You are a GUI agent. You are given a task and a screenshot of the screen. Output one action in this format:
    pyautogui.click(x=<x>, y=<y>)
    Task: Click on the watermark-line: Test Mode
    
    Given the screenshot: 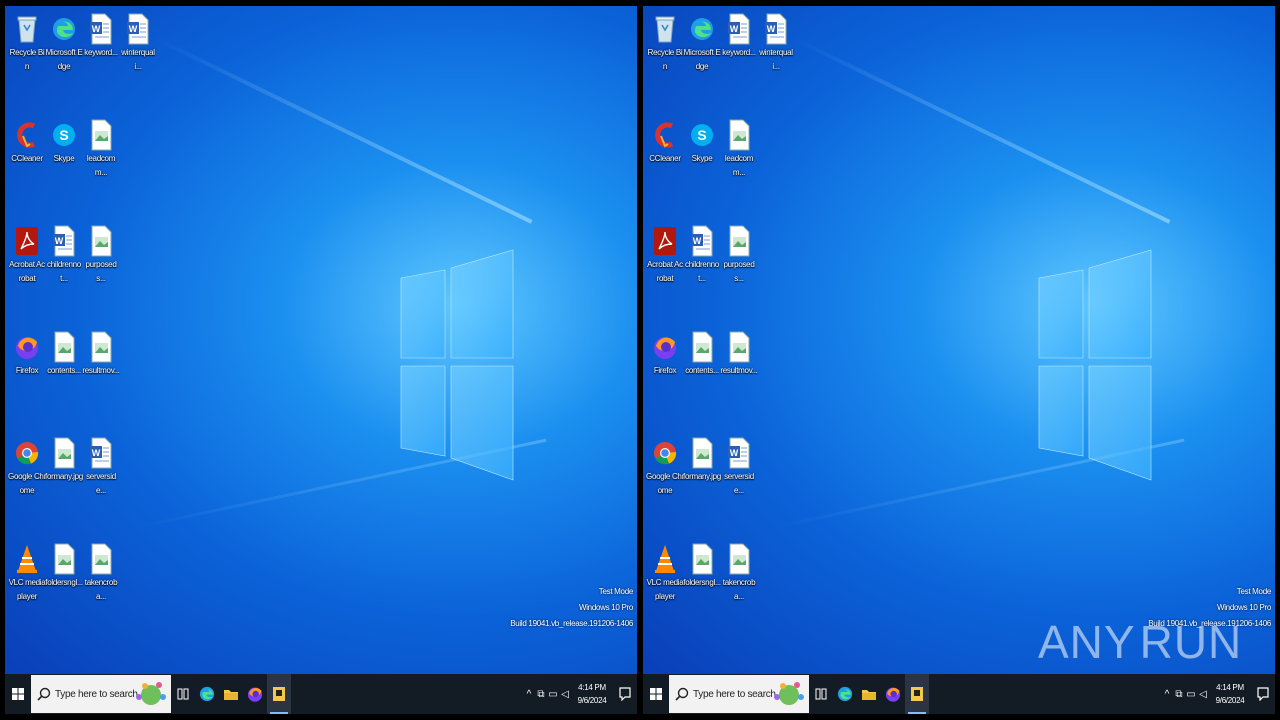 What is the action you would take?
    pyautogui.click(x=616, y=591)
    